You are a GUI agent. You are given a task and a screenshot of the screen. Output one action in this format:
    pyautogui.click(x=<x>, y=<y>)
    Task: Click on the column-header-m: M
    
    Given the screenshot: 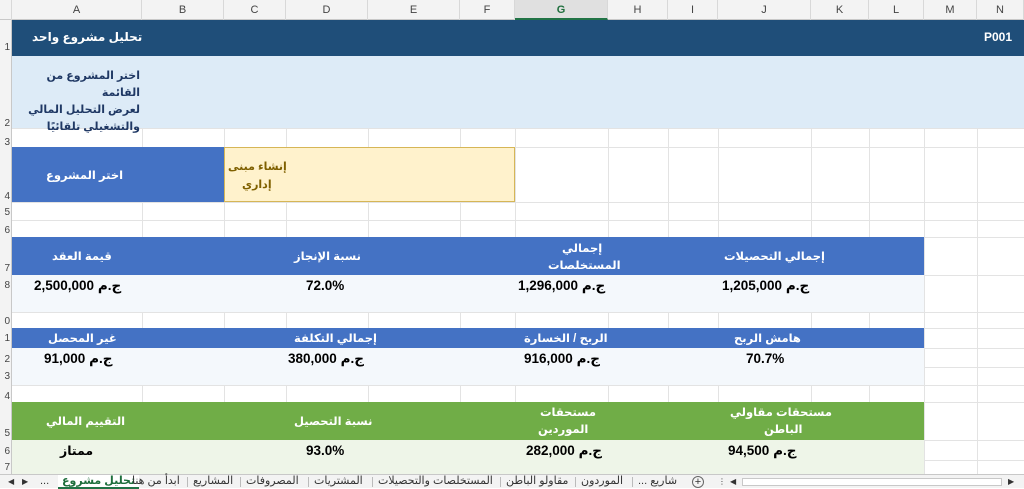 What is the action you would take?
    pyautogui.click(x=950, y=10)
    